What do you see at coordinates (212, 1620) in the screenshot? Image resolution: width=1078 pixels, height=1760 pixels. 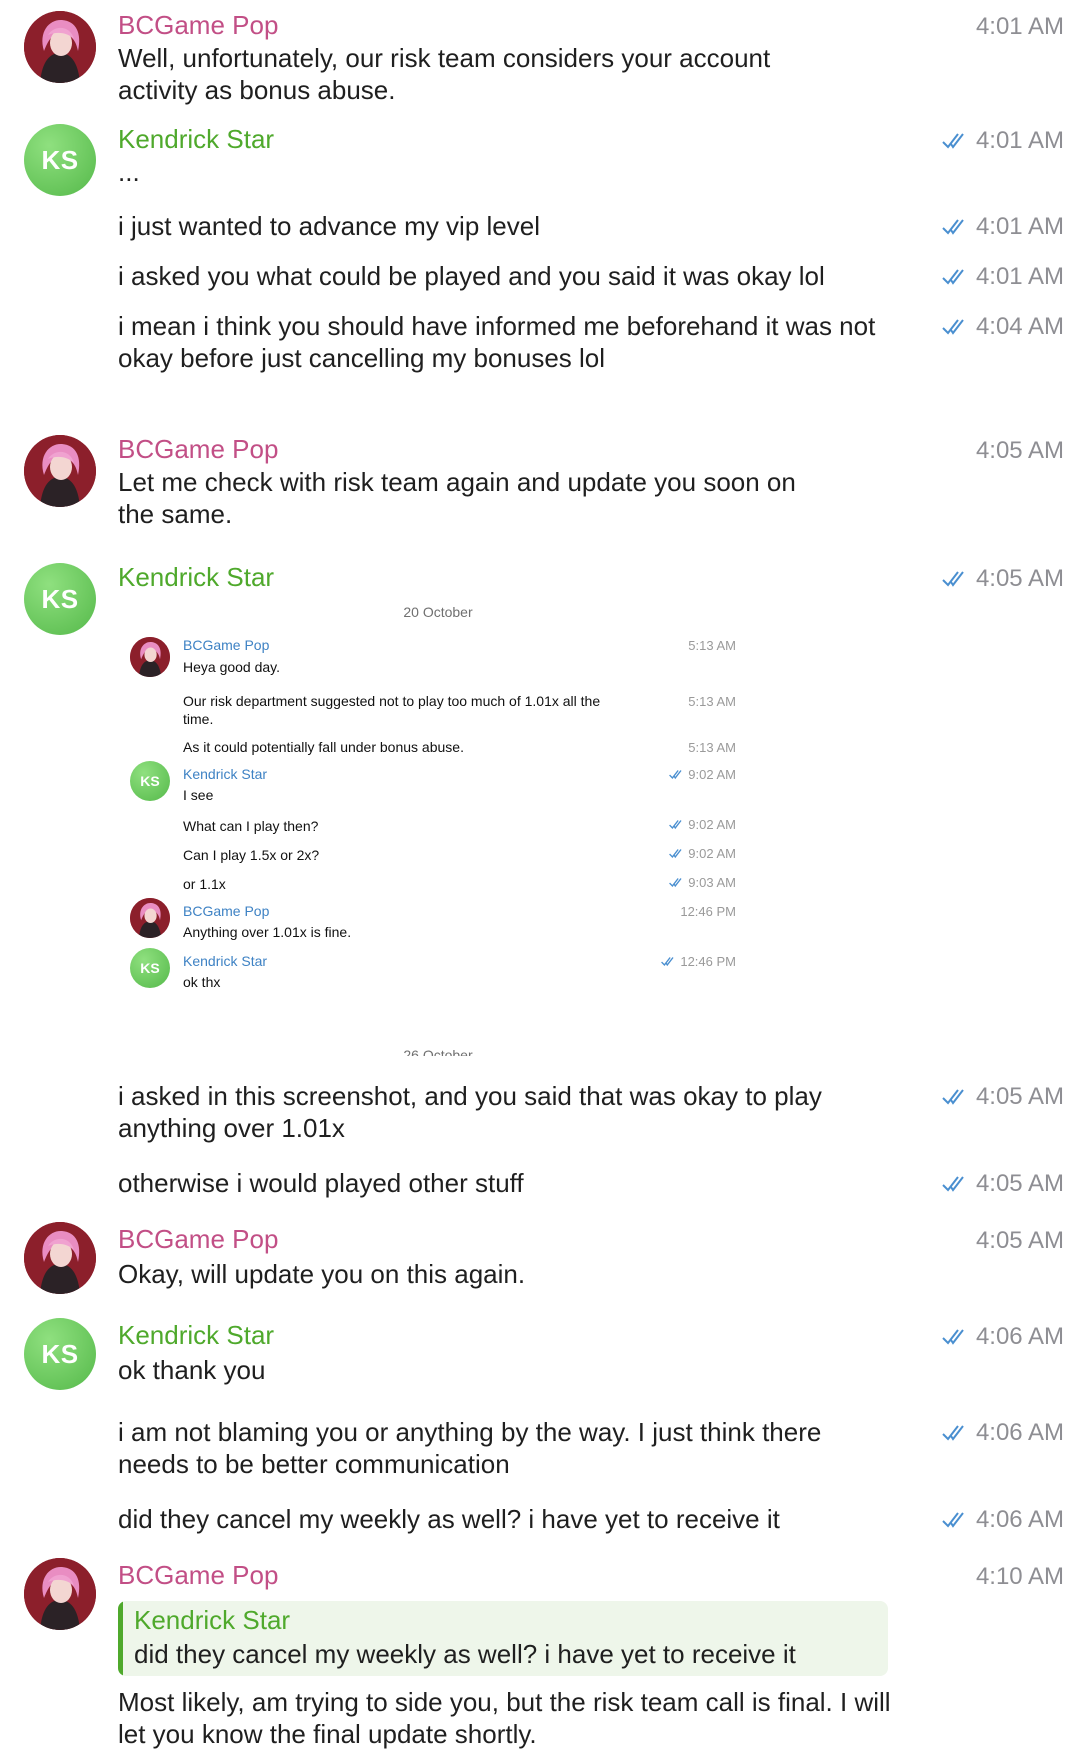 I see `reply-sender: Kendrick Star` at bounding box center [212, 1620].